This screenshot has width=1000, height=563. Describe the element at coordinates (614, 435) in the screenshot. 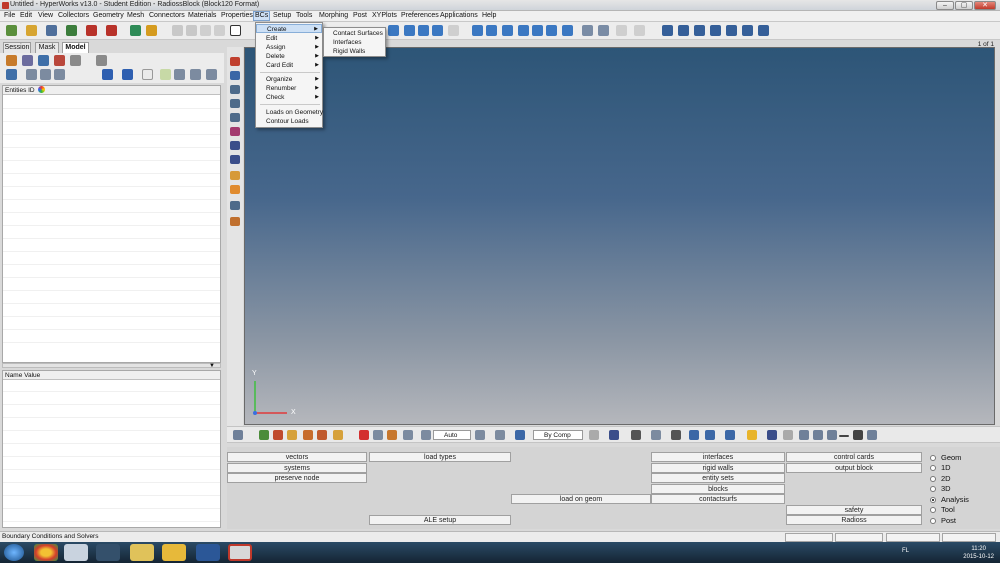

I see `elem-shaded-icon` at that location.